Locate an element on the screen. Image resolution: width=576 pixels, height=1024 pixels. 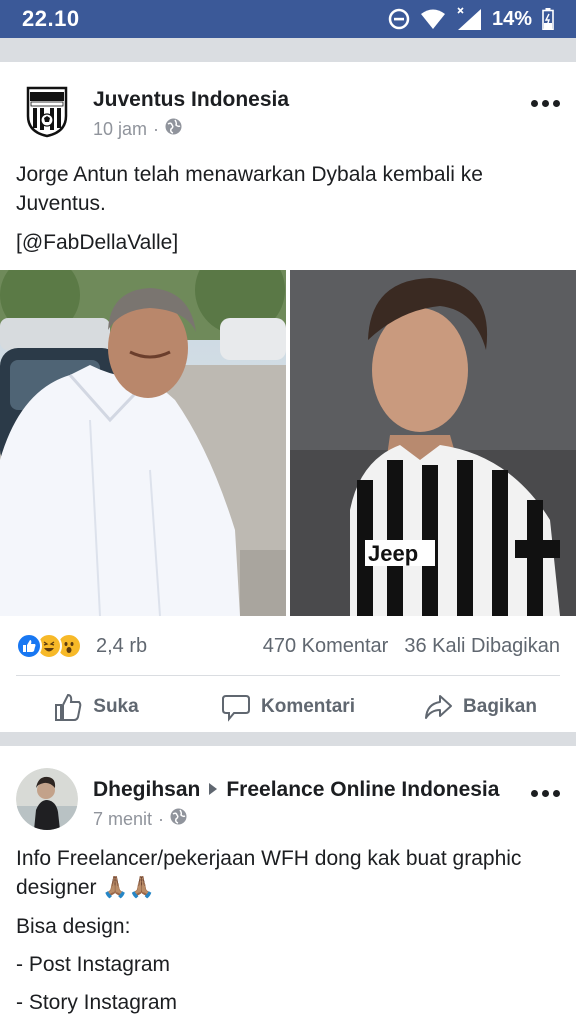
post-author-line: Dhegihsan Freelance Online Indonesia is located at coordinates (296, 790).